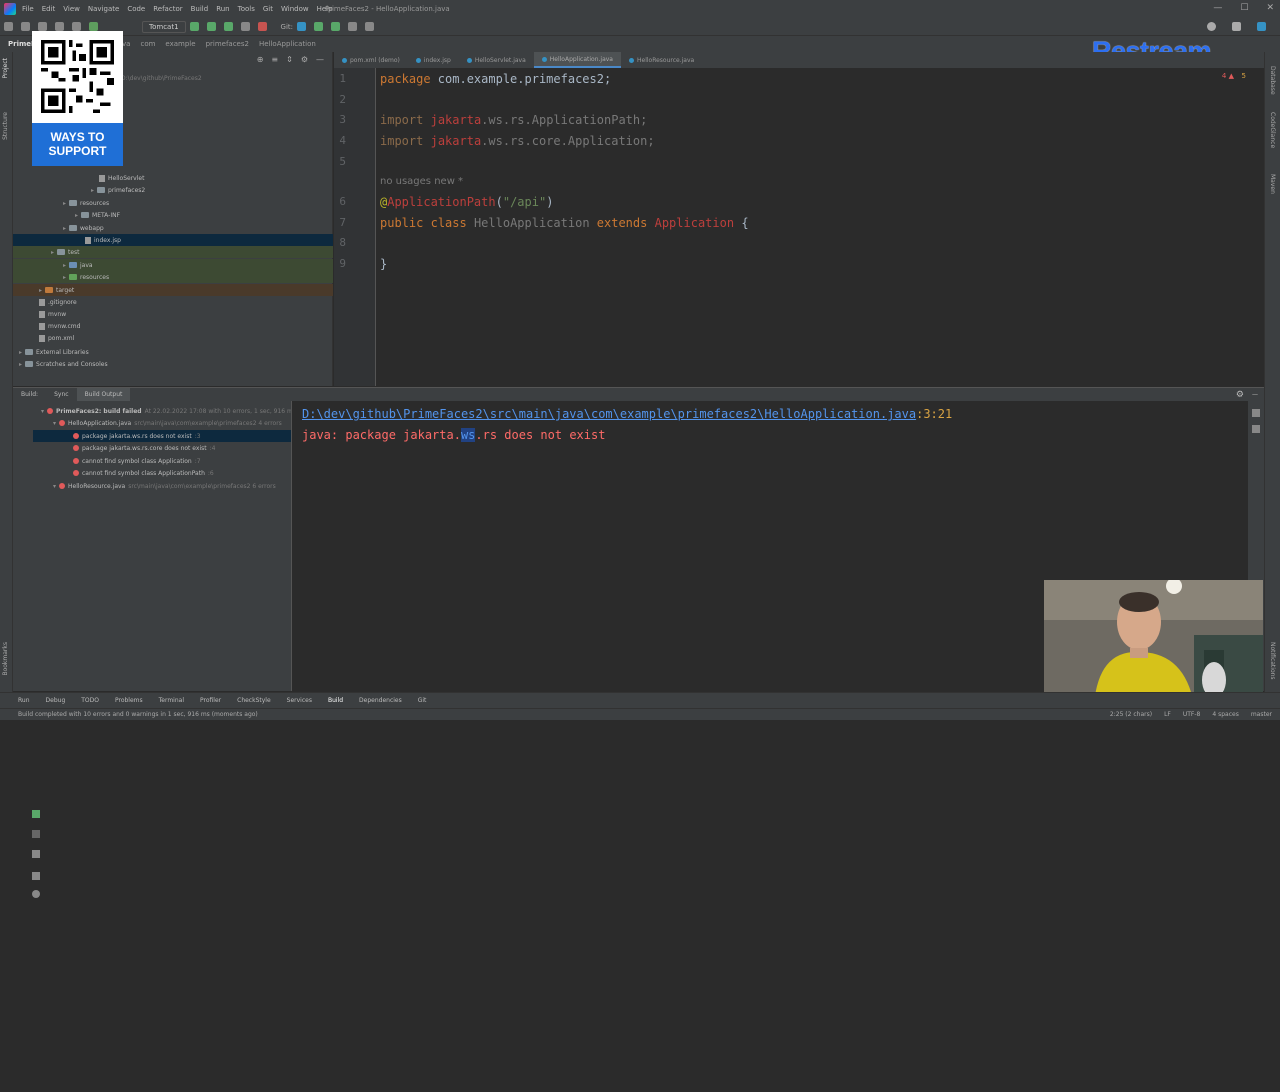  What do you see at coordinates (76, 26) in the screenshot?
I see `forward-icon` at bounding box center [76, 26].